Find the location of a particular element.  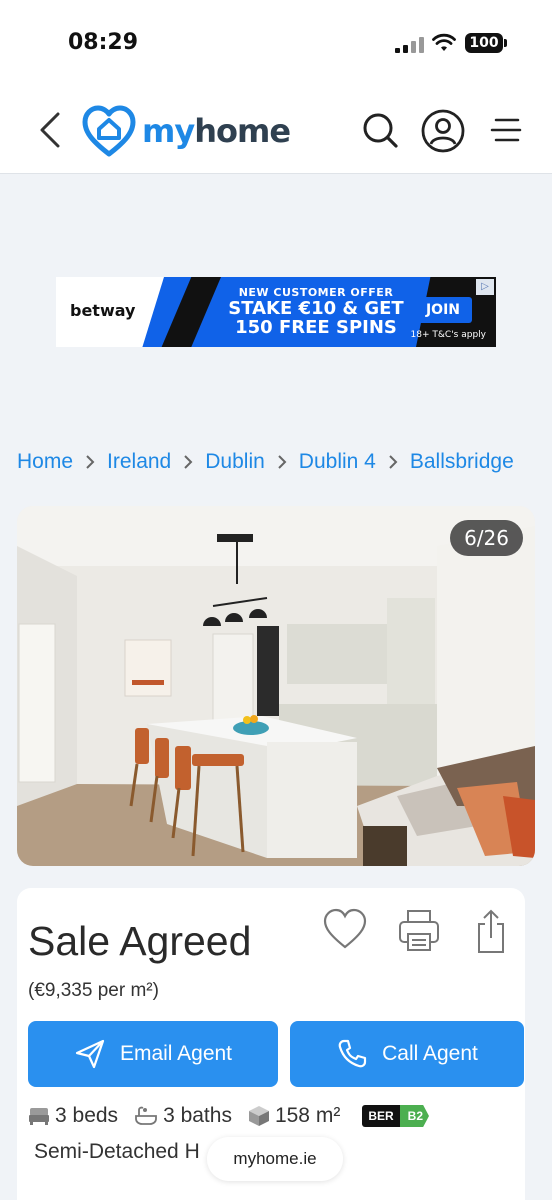

paper-plane-icon is located at coordinates (90, 1054).